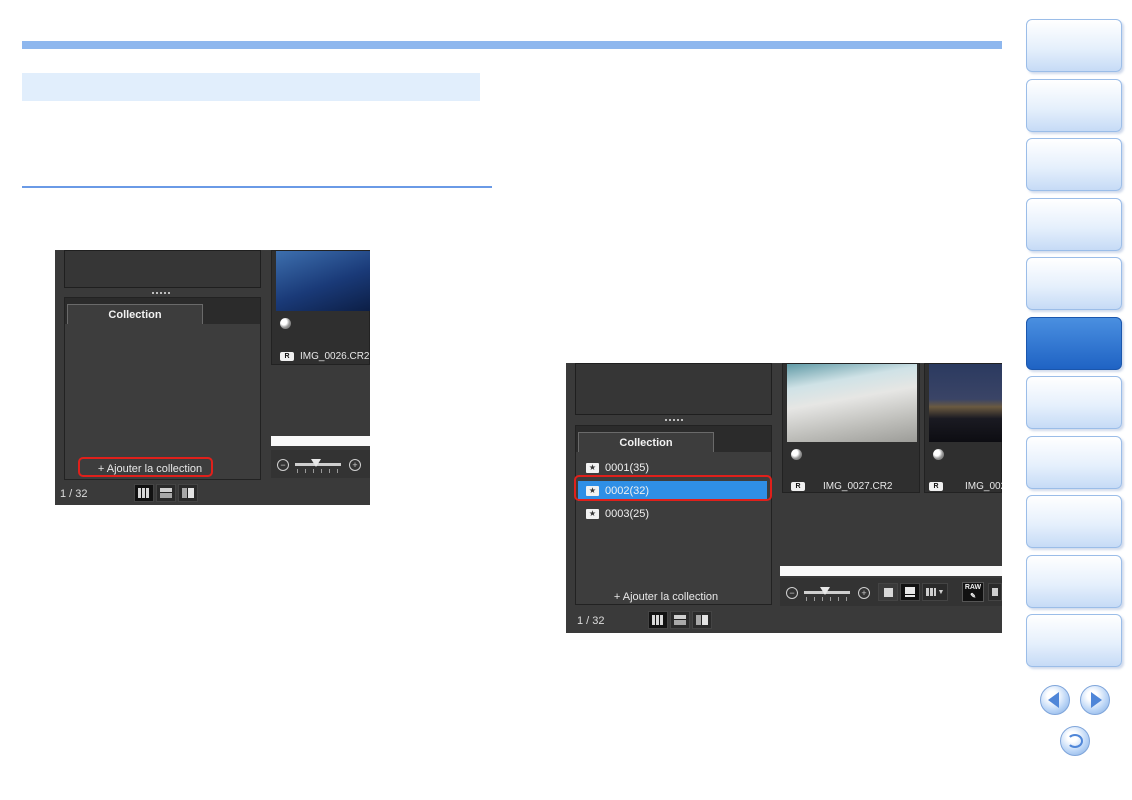 The width and height of the screenshot is (1132, 800). I want to click on edit-icon: ✎, so click(973, 596).